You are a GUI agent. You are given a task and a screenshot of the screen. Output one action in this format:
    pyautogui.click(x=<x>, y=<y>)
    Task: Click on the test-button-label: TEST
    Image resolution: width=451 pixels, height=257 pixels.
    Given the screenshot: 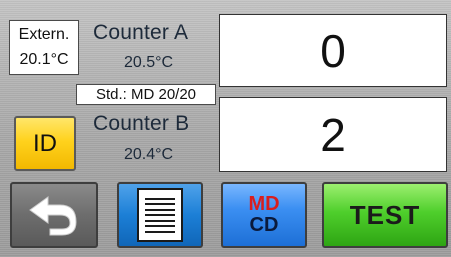 What is the action you would take?
    pyautogui.click(x=385, y=214)
    